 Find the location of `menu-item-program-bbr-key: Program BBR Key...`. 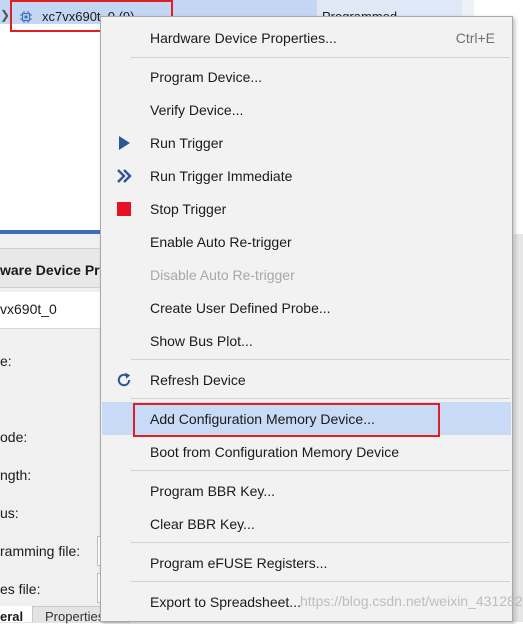

menu-item-program-bbr-key: Program BBR Key... is located at coordinates (306, 490).